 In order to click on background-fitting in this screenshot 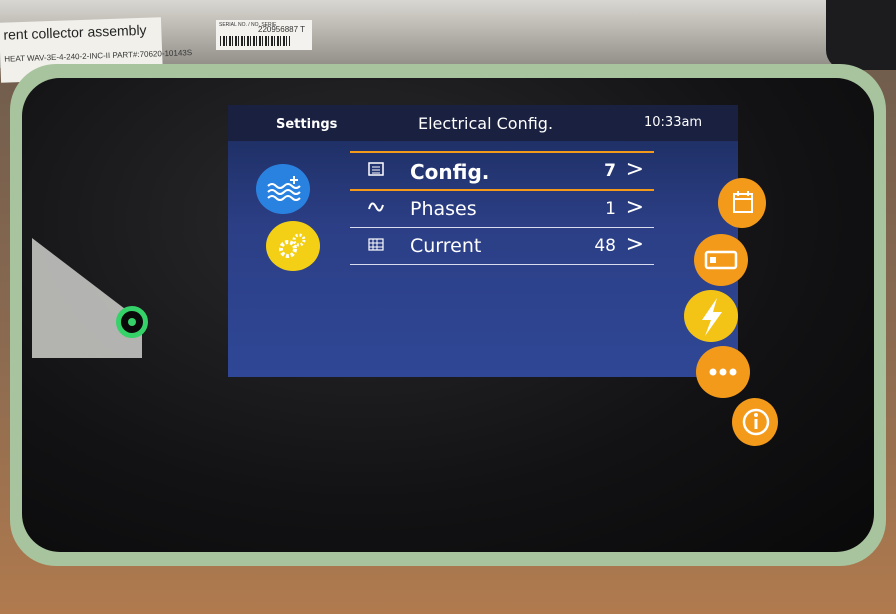, I will do `click(861, 35)`.